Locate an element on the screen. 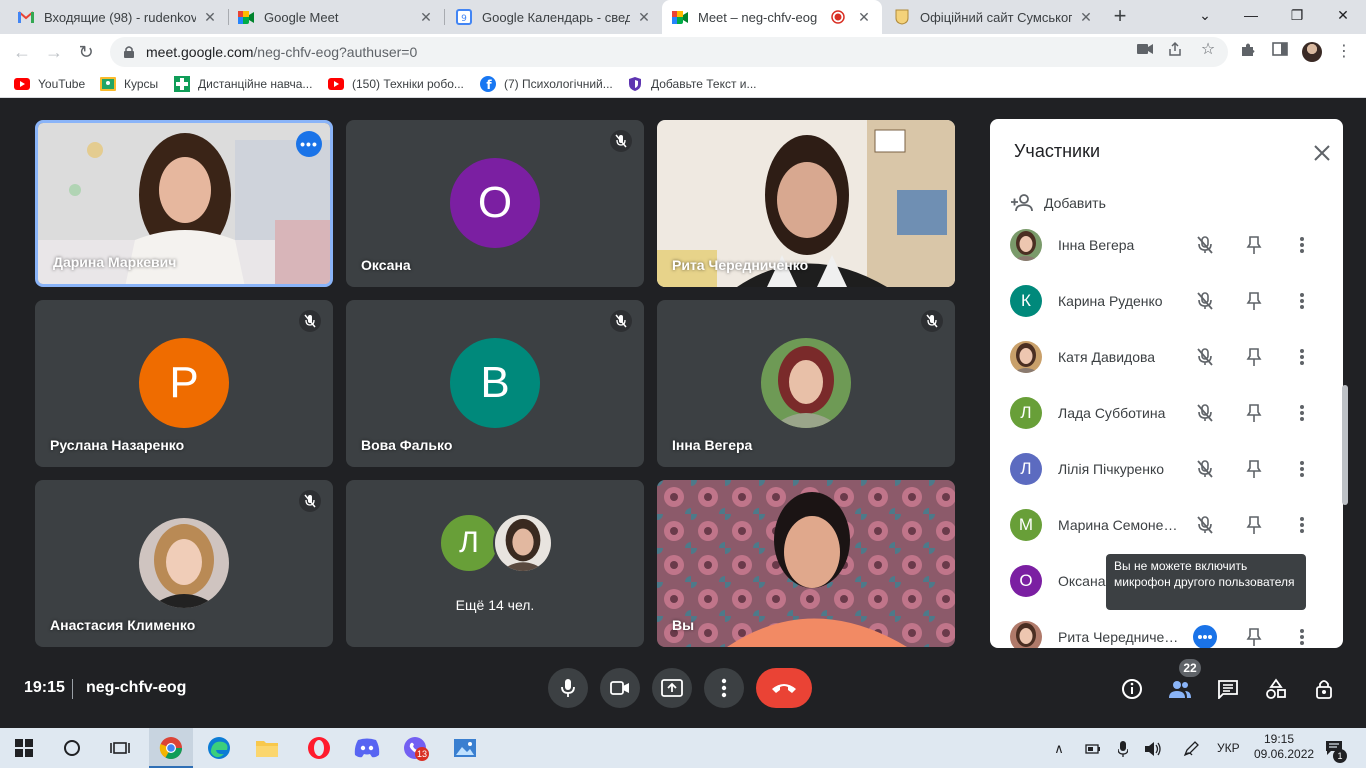 Image resolution: width=1366 pixels, height=768 pixels. participant-row: Катя Давидова is located at coordinates (1166, 357).